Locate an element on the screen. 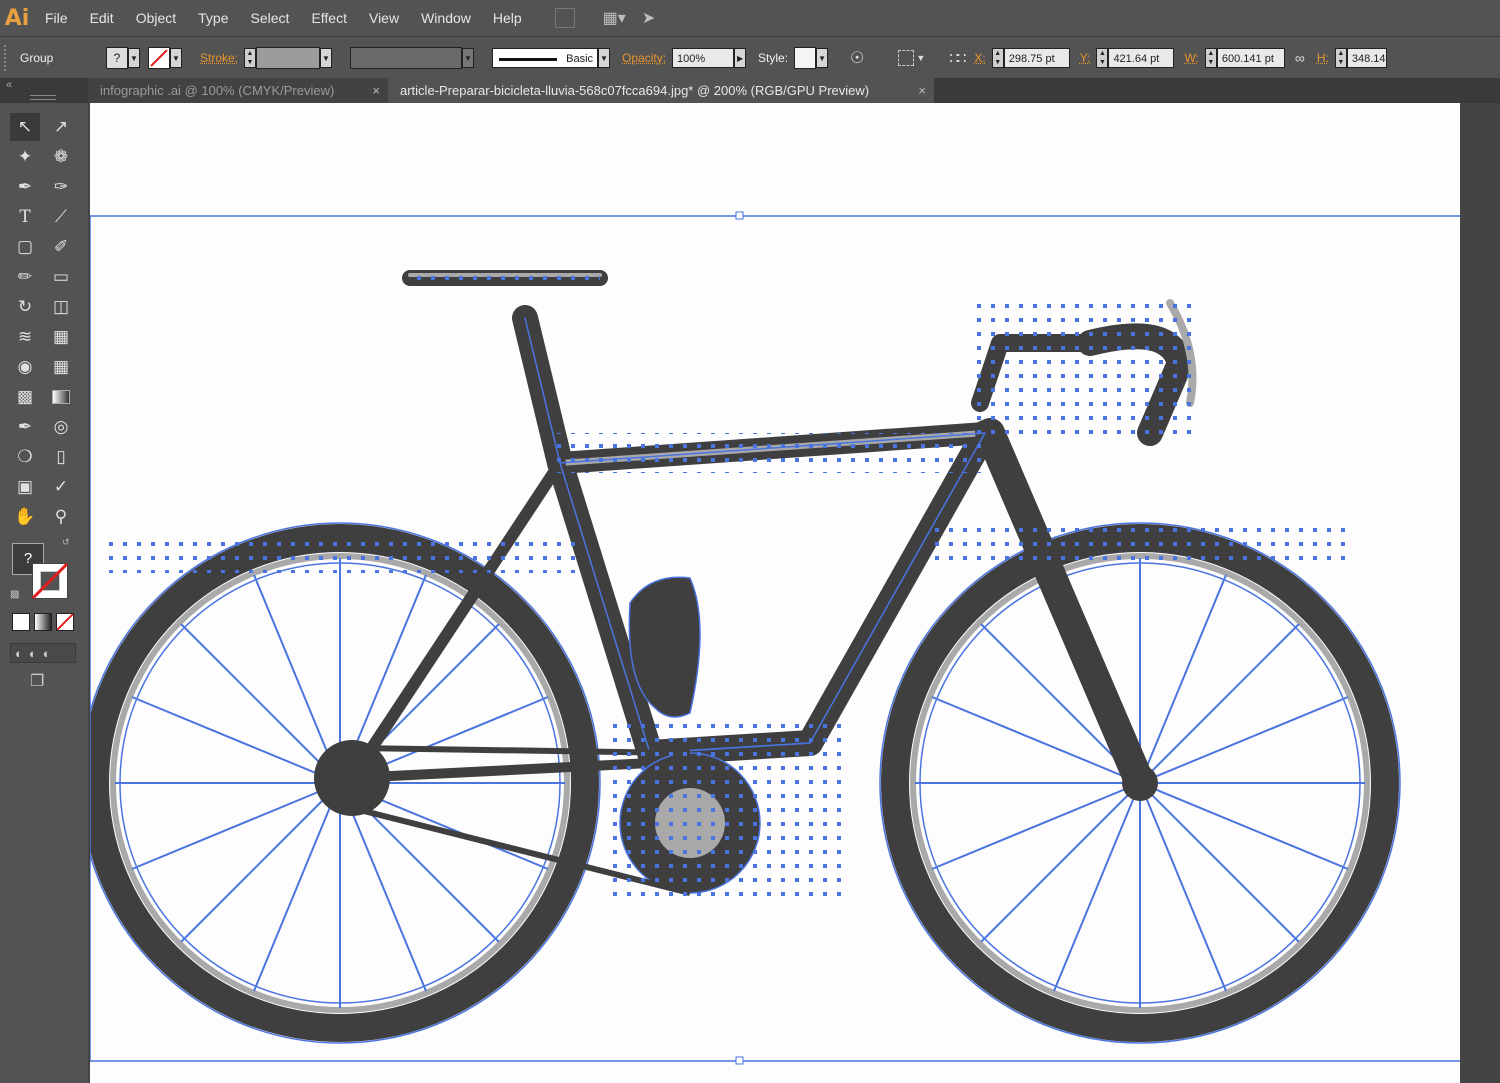 The height and width of the screenshot is (1083, 1500). default-fill-stroke-icon: ▩ is located at coordinates (14, 594).